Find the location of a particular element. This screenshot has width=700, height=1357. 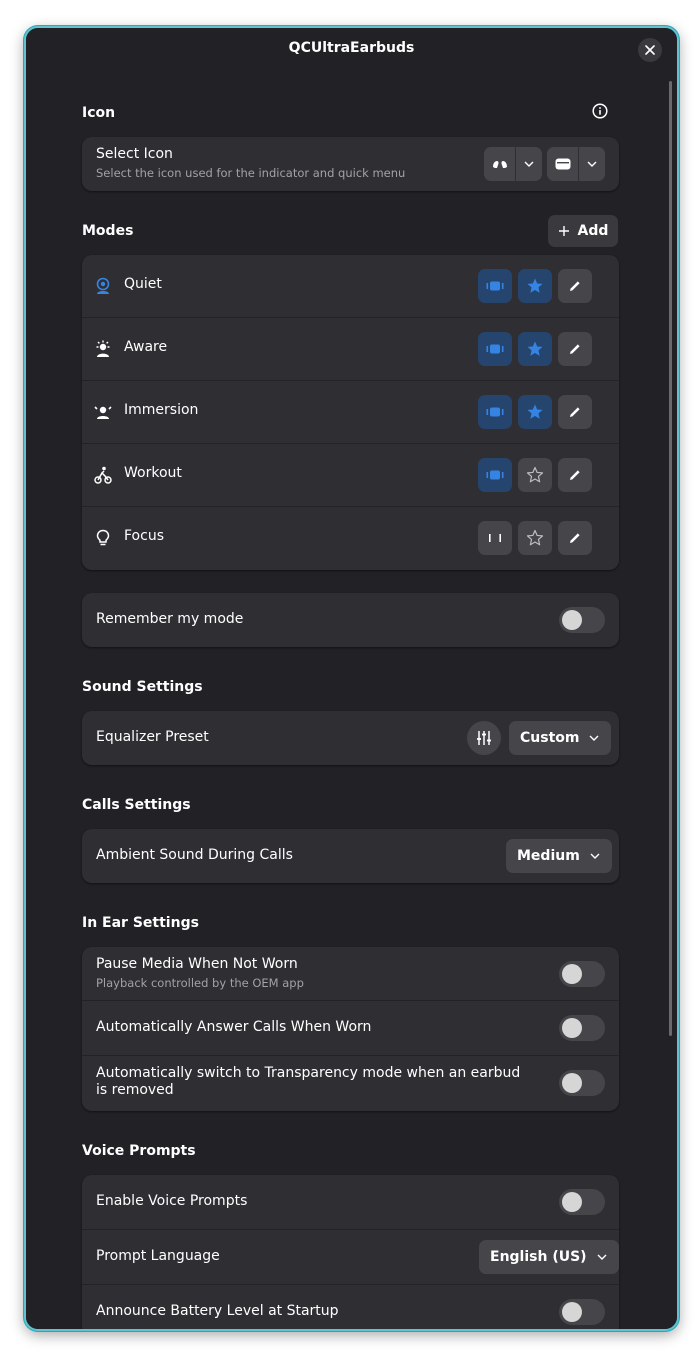

enable-voice-prompts-switch is located at coordinates (582, 1202).